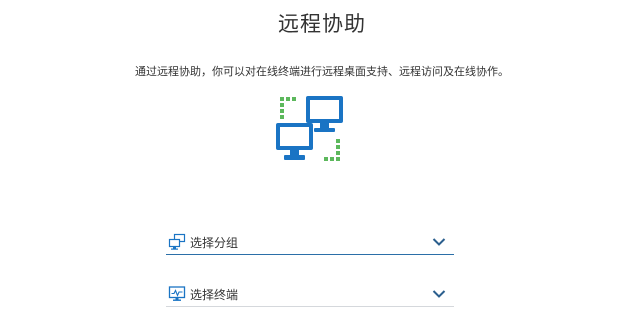  Describe the element at coordinates (177, 294) in the screenshot. I see `monitor-icon` at that location.